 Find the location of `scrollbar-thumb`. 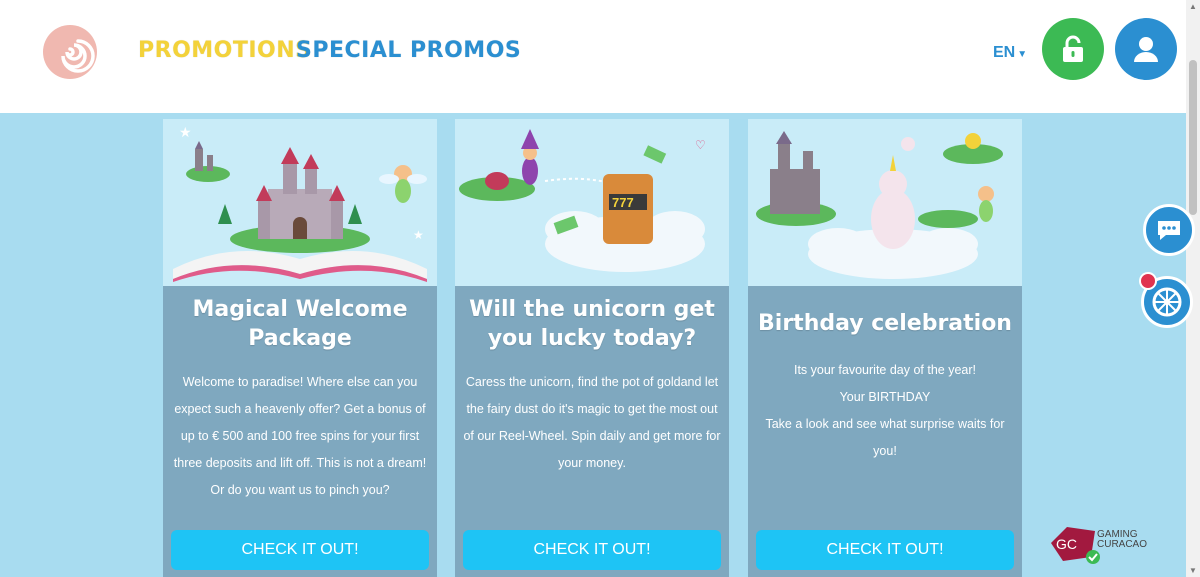

scrollbar-thumb is located at coordinates (1193, 137).